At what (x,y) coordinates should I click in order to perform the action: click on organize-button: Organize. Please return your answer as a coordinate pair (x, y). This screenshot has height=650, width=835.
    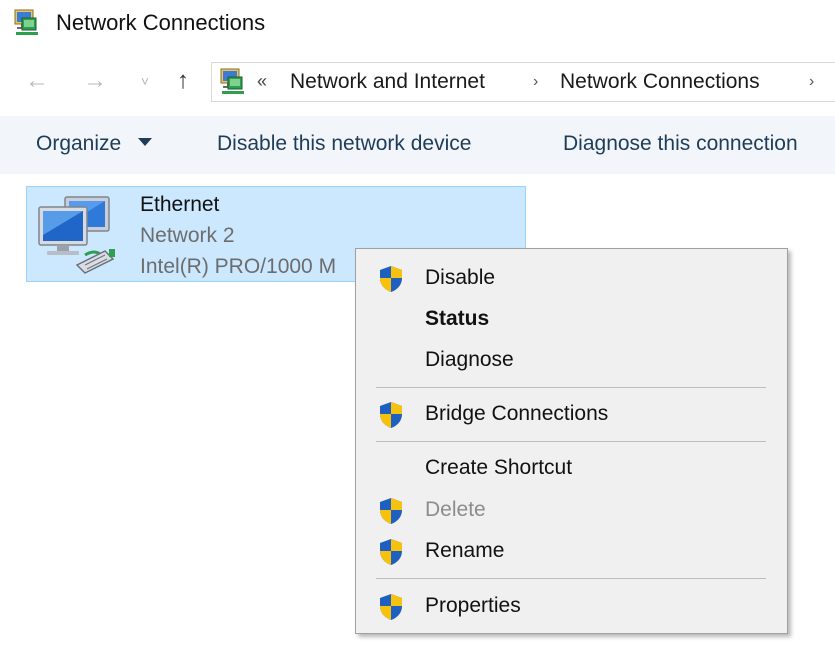
    Looking at the image, I should click on (78, 144).